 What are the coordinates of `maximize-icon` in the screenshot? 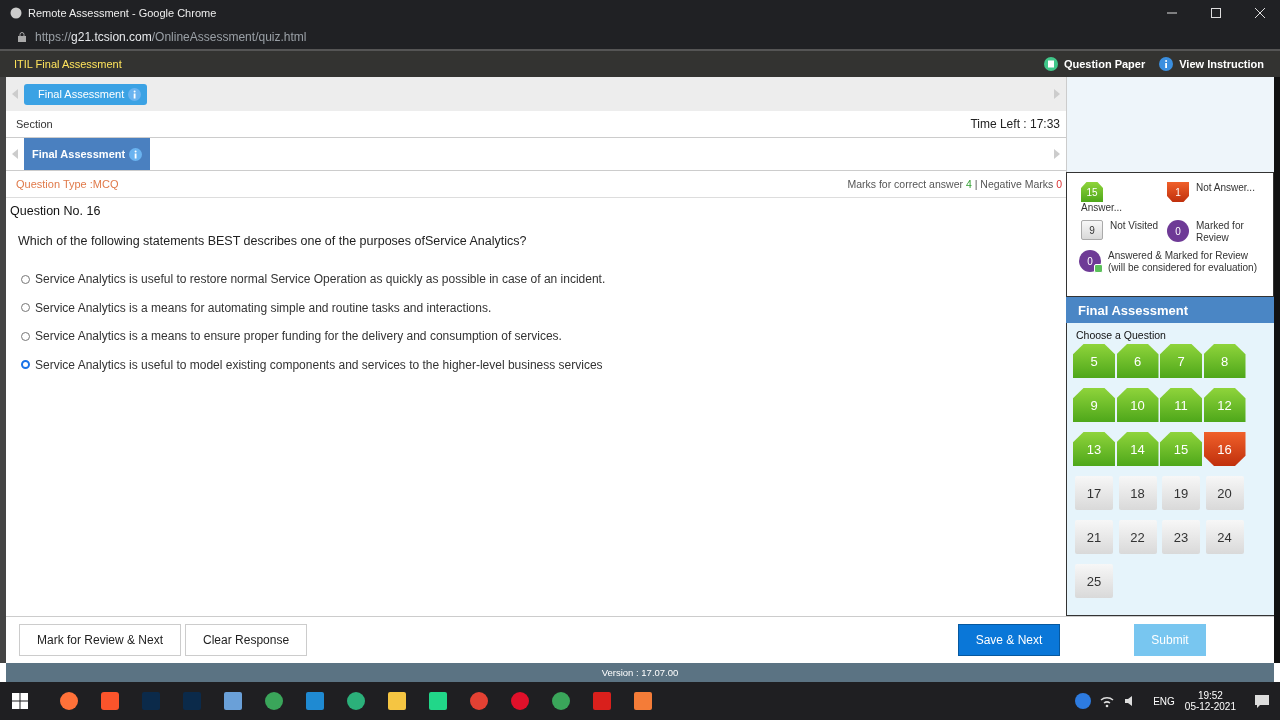 It's located at (1216, 12).